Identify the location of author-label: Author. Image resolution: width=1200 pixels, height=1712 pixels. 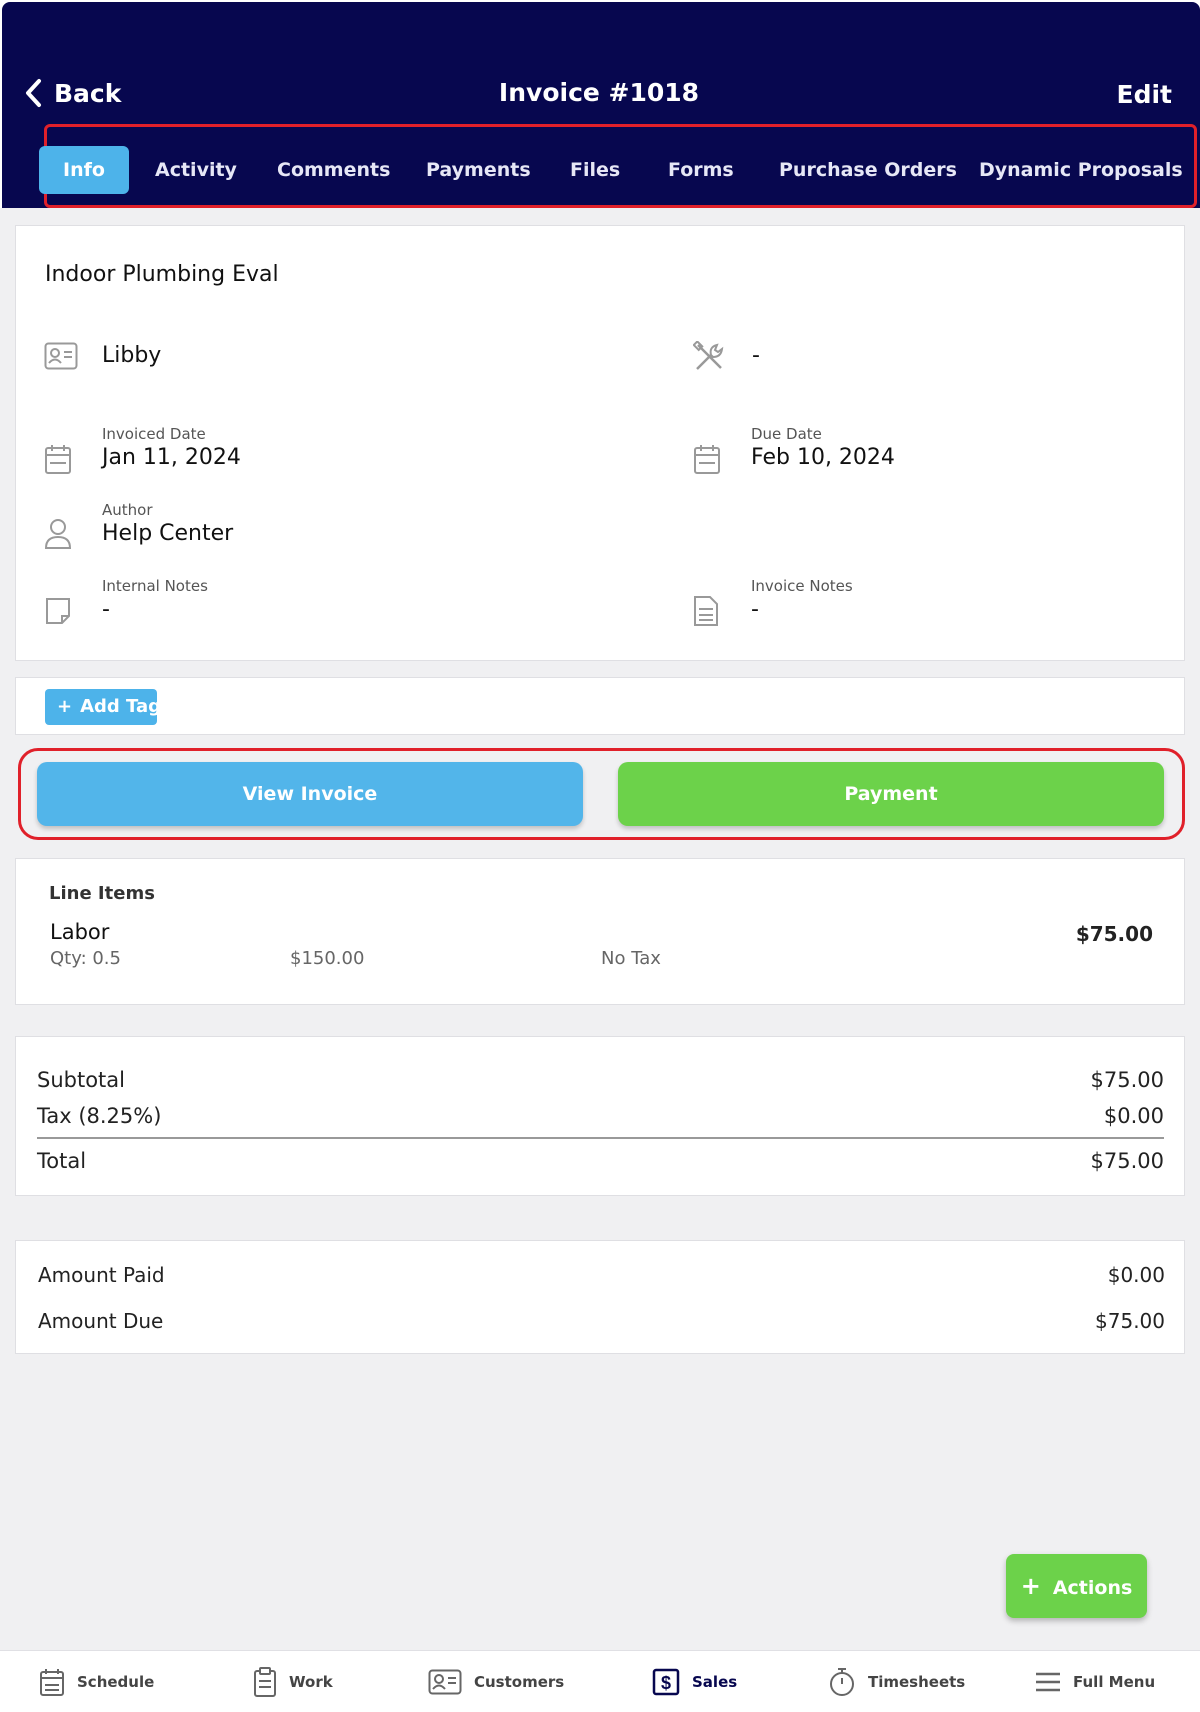
(127, 510).